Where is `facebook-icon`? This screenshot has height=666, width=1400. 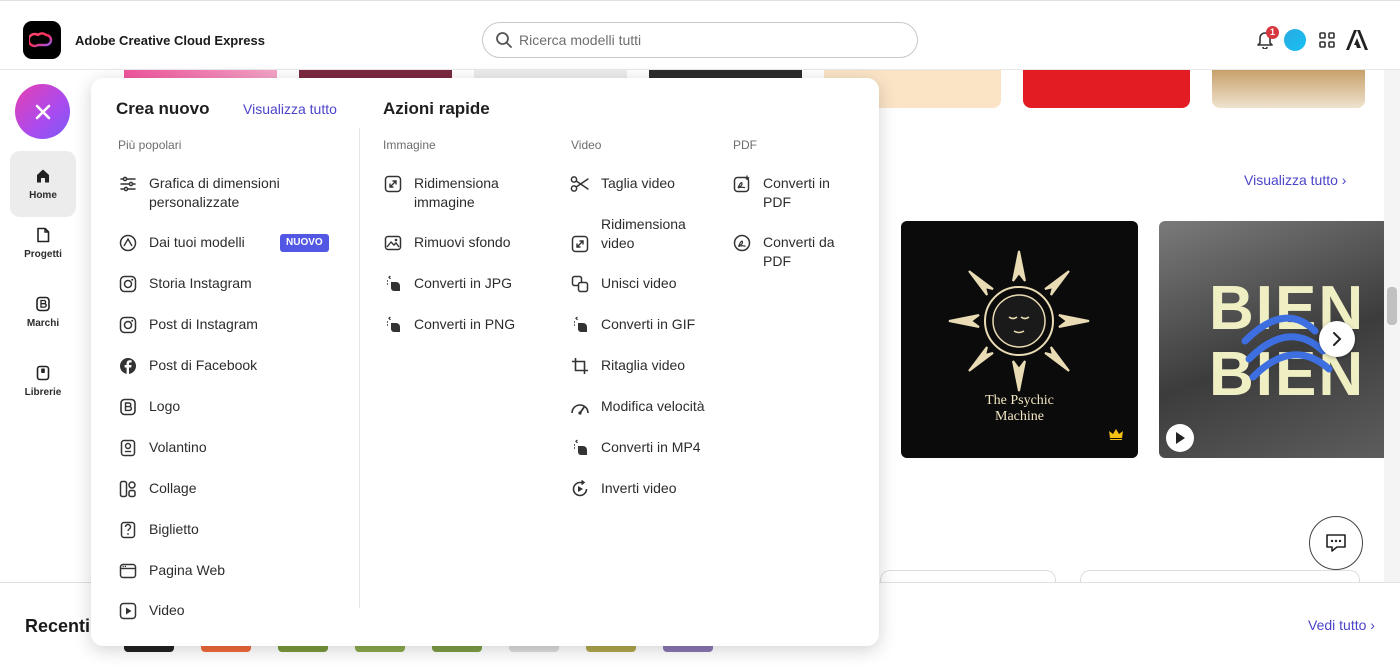
facebook-icon is located at coordinates (128, 366).